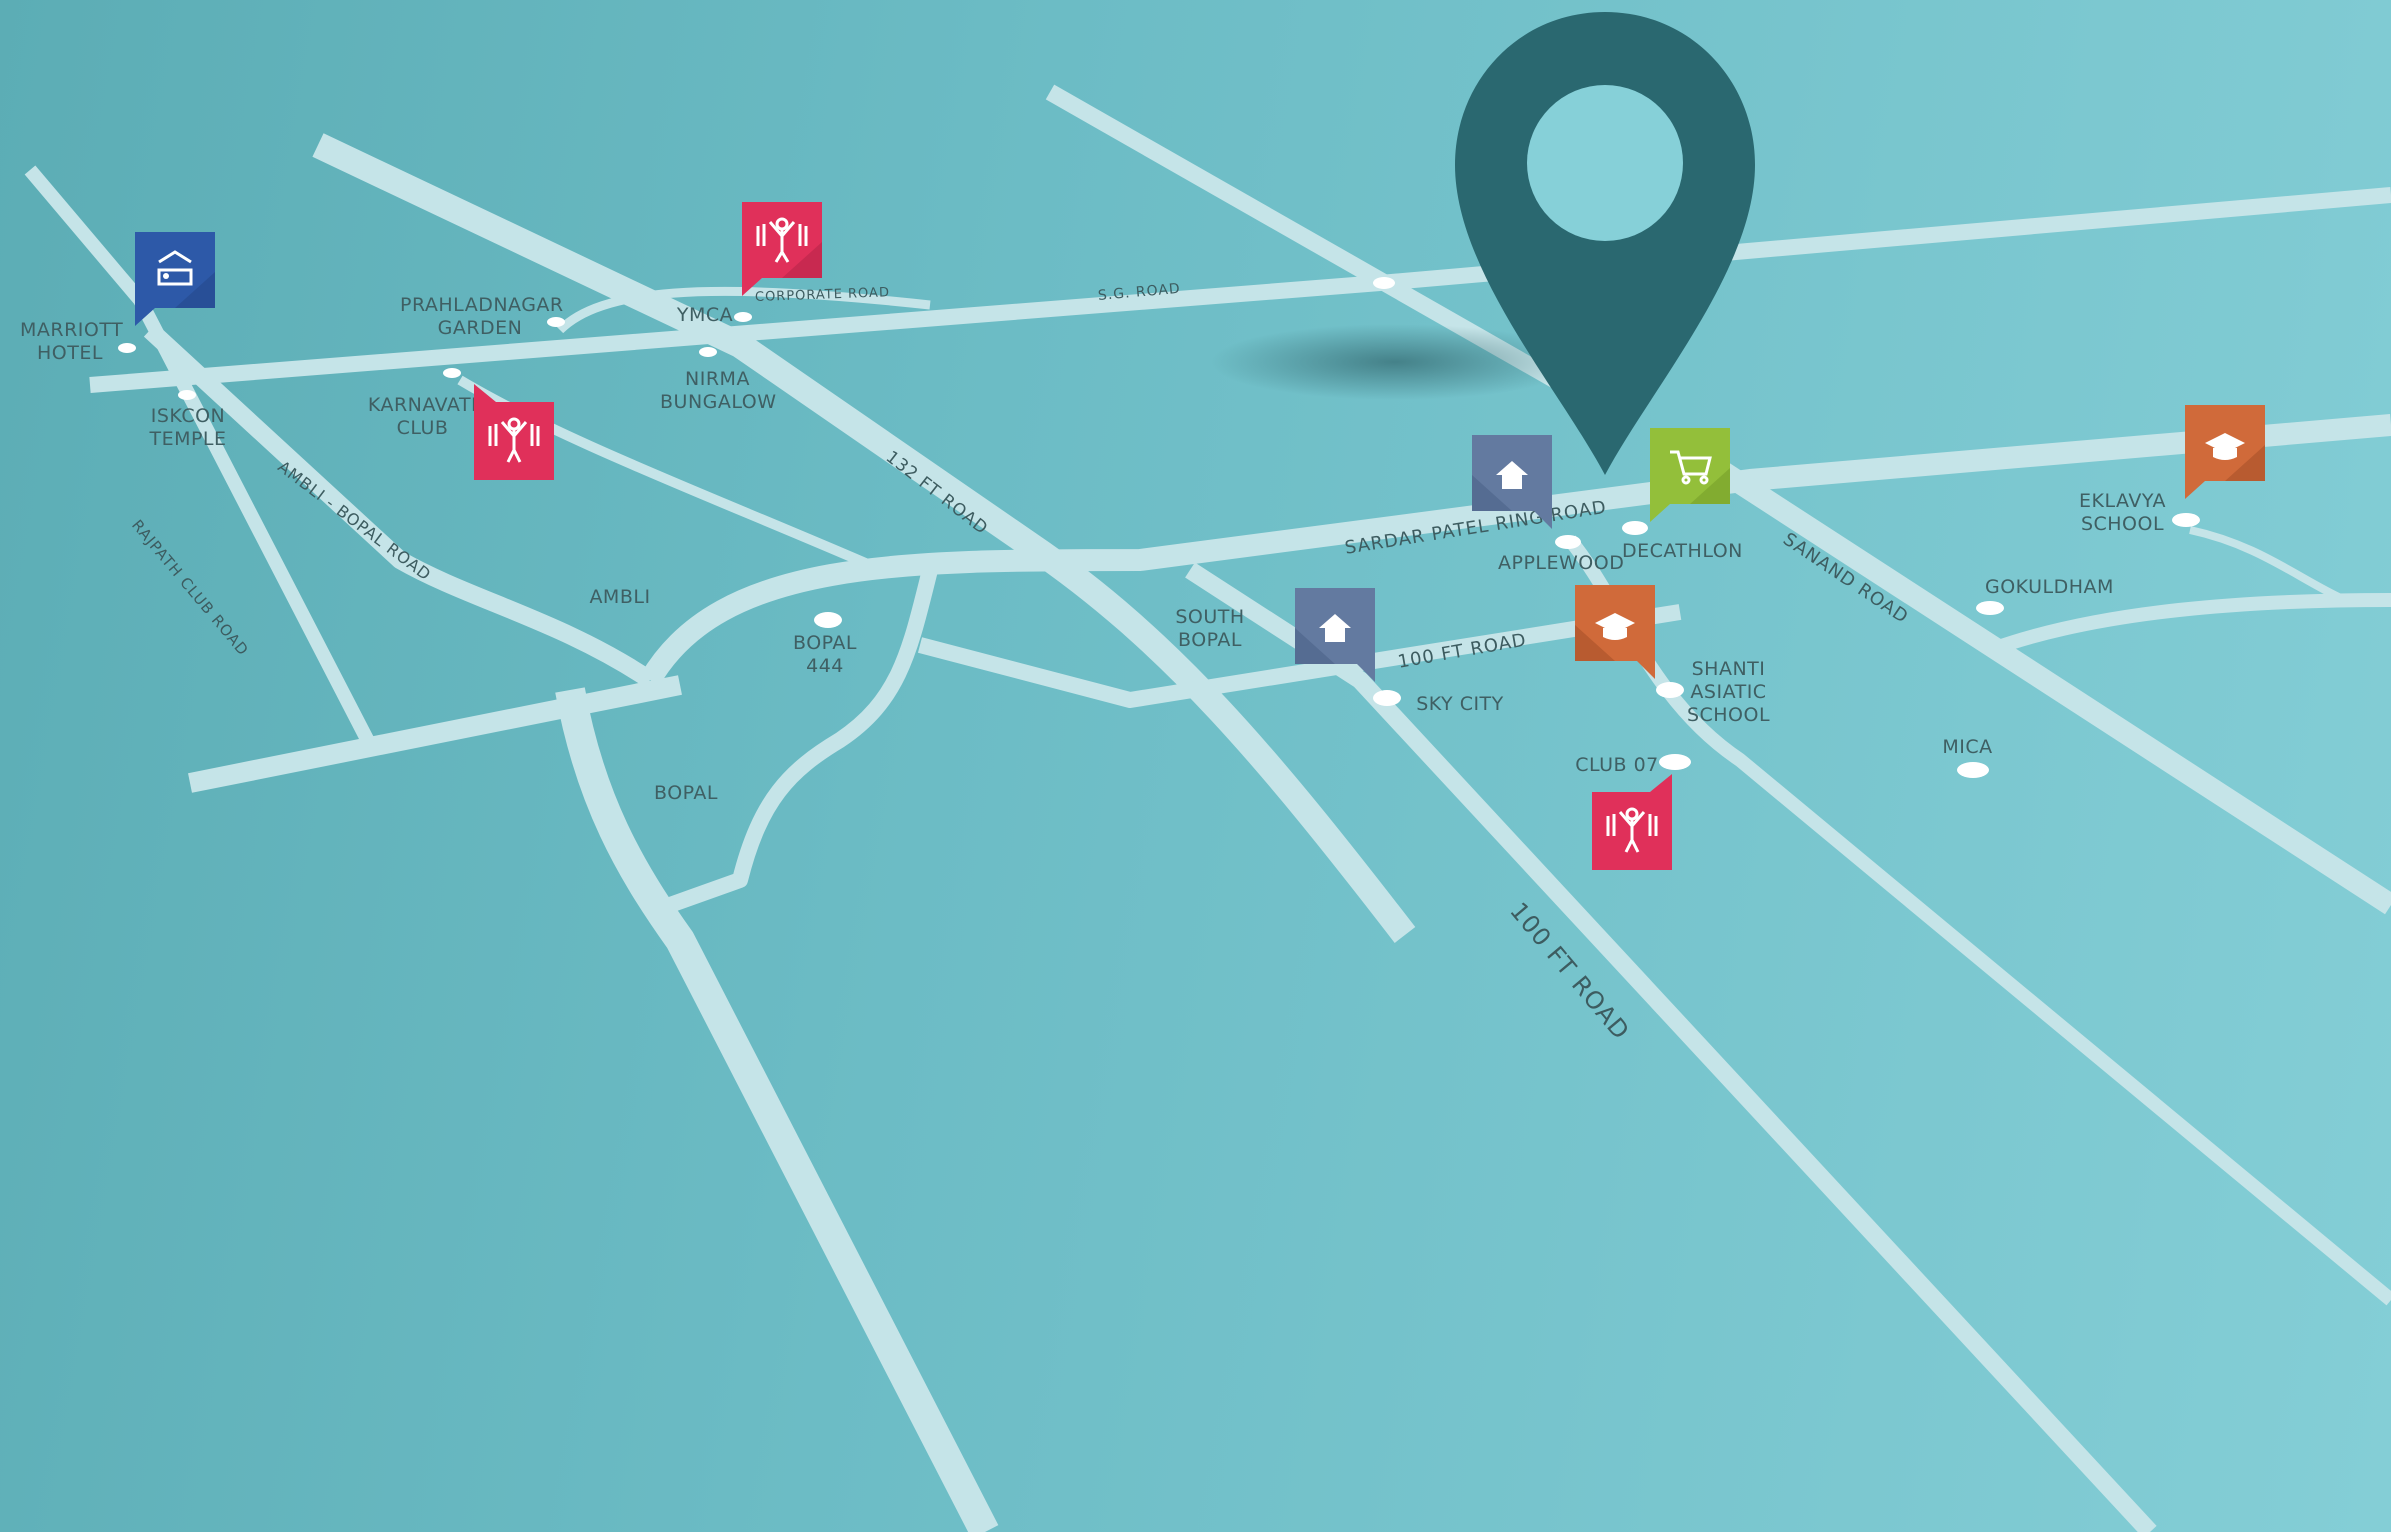 The height and width of the screenshot is (1532, 2391). Describe the element at coordinates (718, 390) in the screenshot. I see `place-label-nirma-bungalow: NIRMA BUNGALOW` at that location.